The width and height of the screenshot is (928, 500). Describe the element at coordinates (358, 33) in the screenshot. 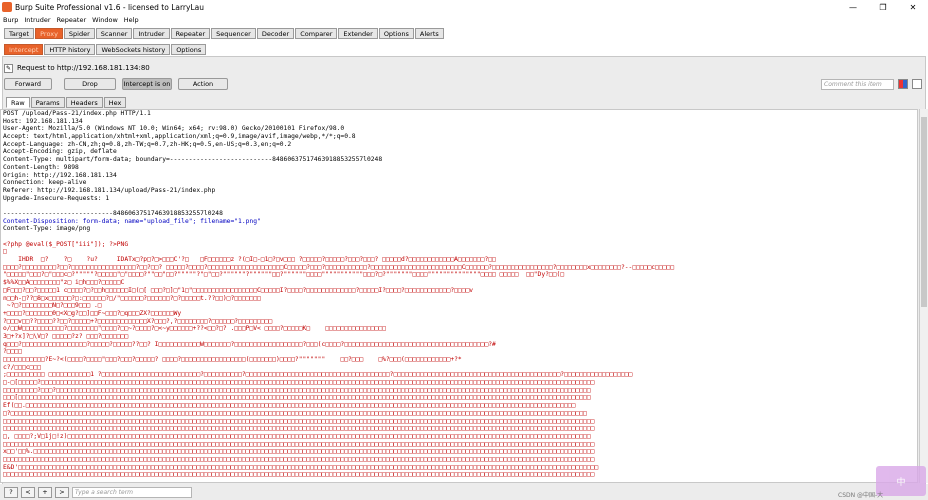

I see `tab-extender: Extender` at that location.